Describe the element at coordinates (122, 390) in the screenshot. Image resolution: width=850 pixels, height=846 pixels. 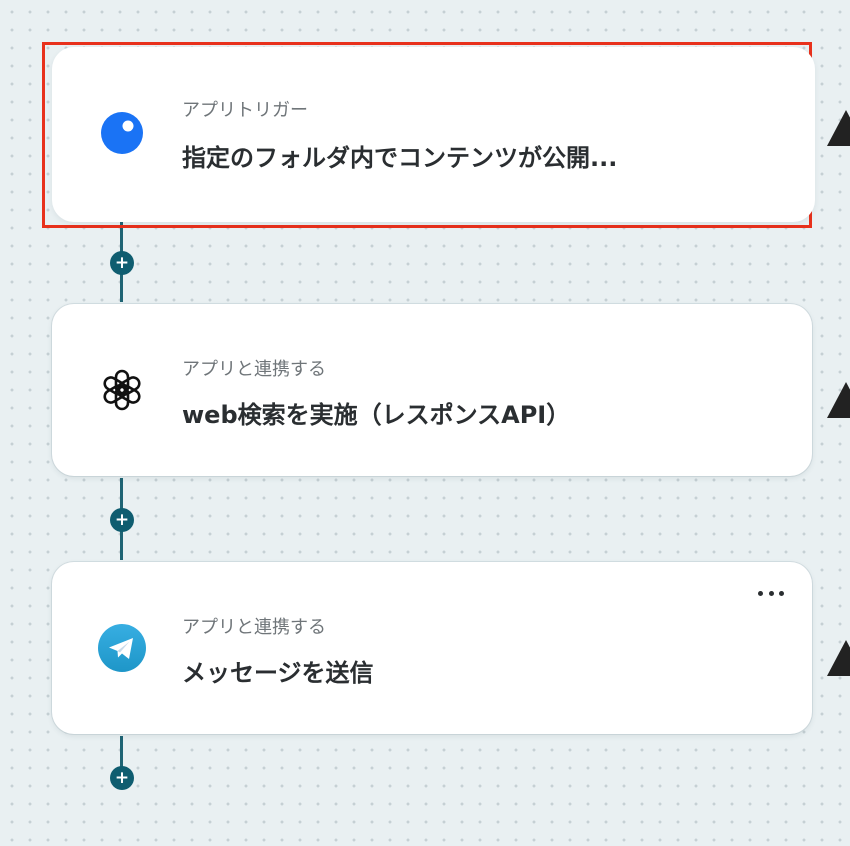
I see `openai-icon` at that location.